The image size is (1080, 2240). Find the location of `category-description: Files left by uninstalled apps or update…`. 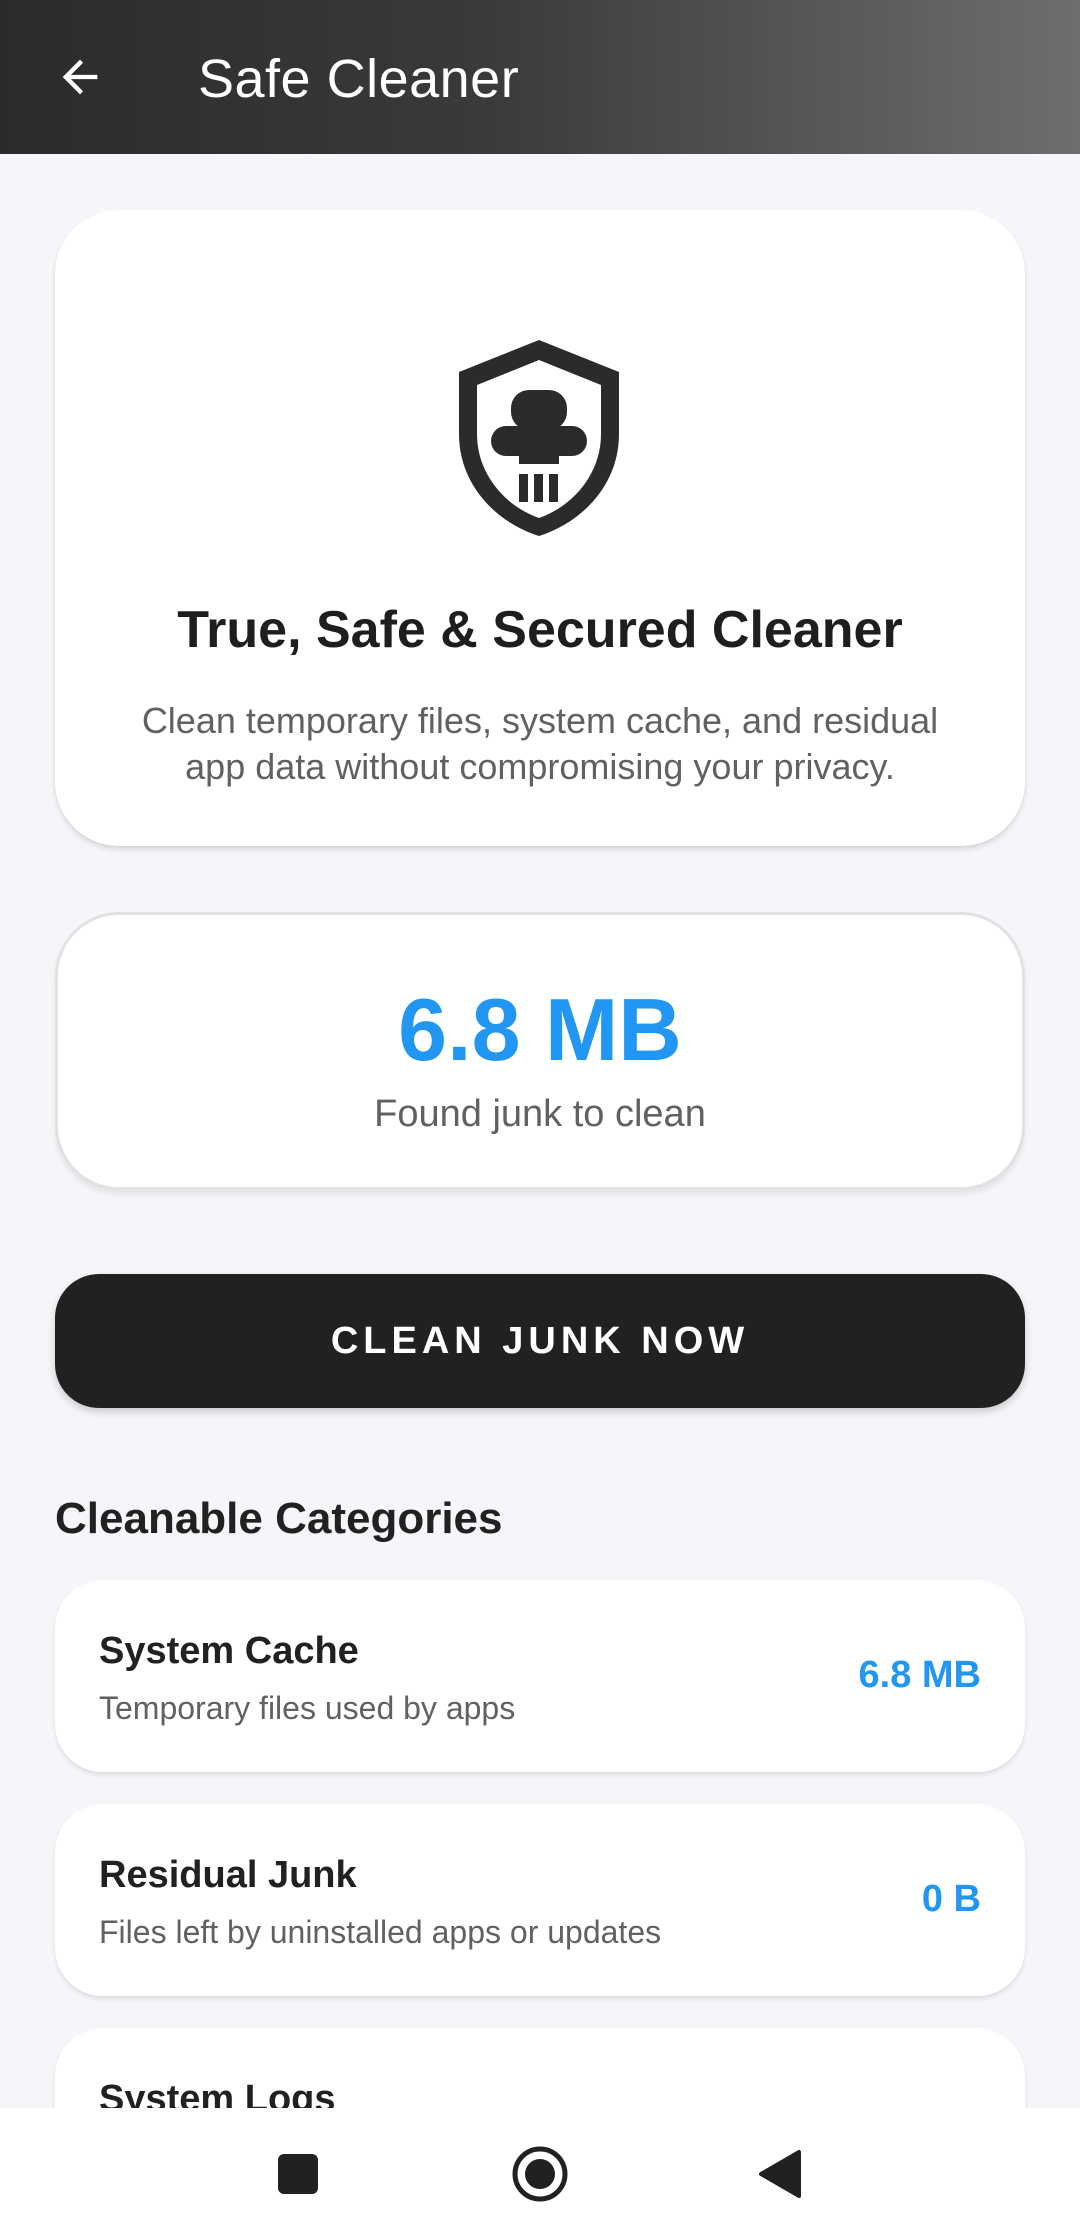

category-description: Files left by uninstalled apps or update… is located at coordinates (380, 1932).